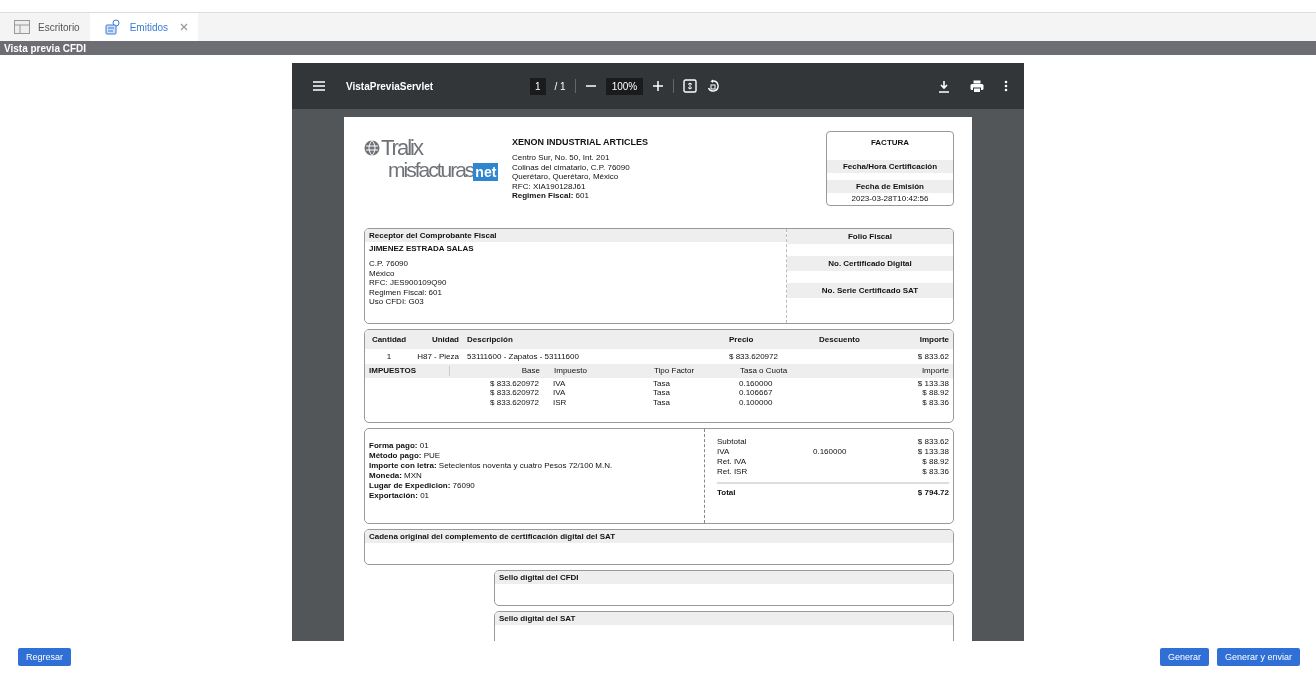 The height and width of the screenshot is (673, 1316). I want to click on zoom-in-icon, so click(658, 86).